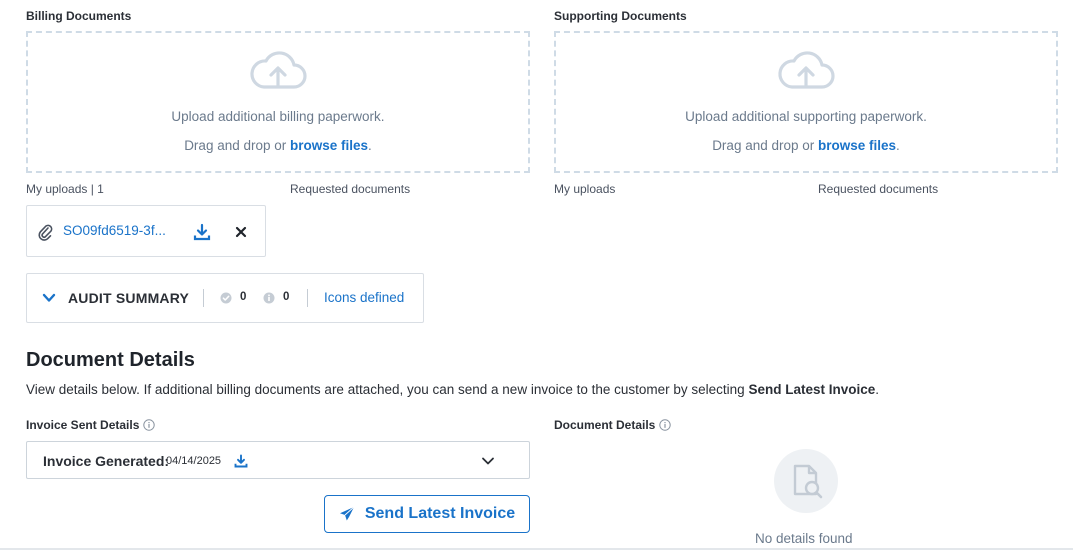 The width and height of the screenshot is (1073, 550). I want to click on send-latest-invoice-button: Send Latest Invoice, so click(427, 514).